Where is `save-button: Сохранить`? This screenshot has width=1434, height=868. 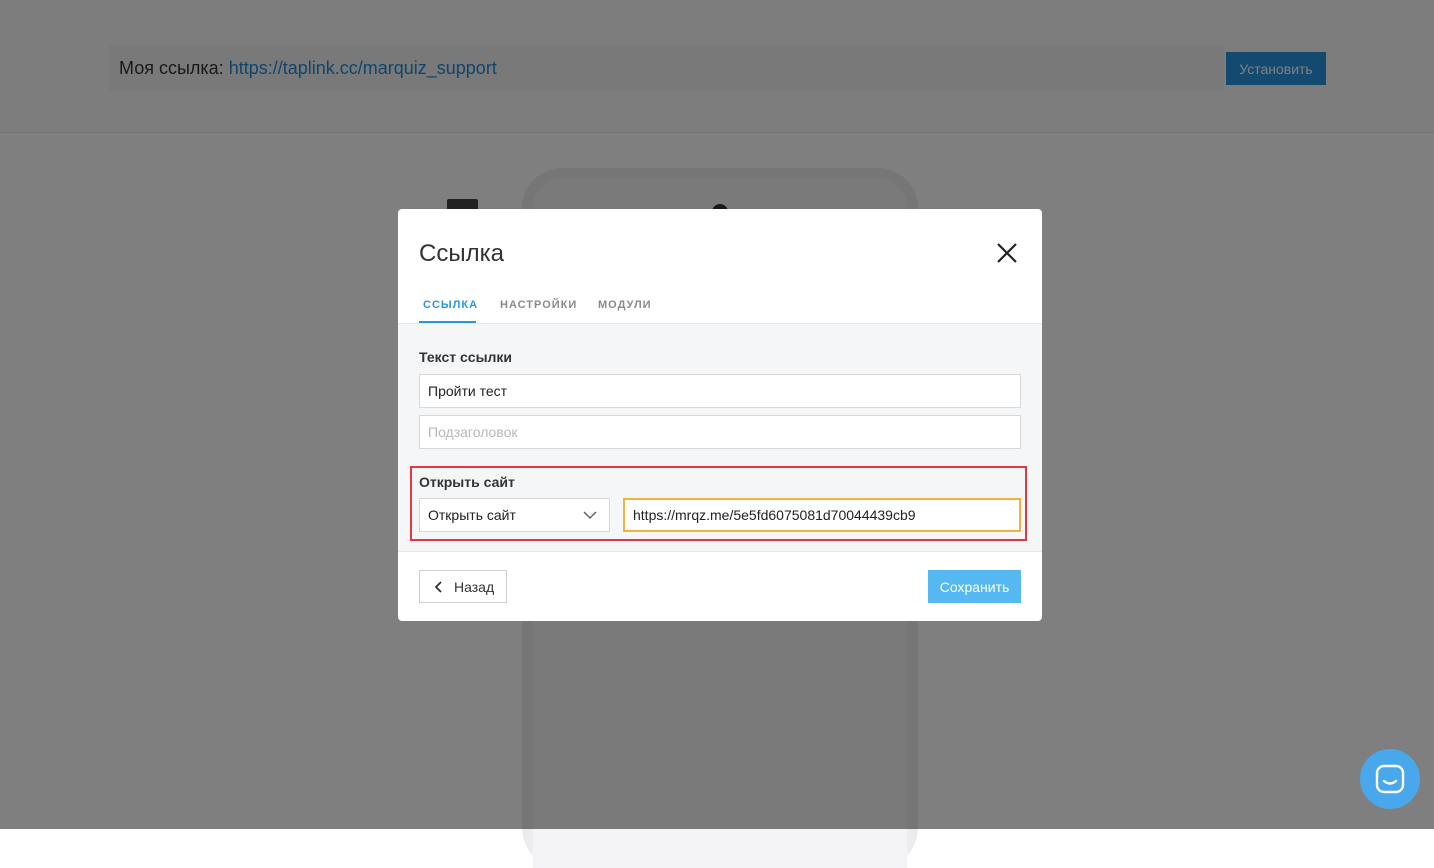 save-button: Сохранить is located at coordinates (974, 586).